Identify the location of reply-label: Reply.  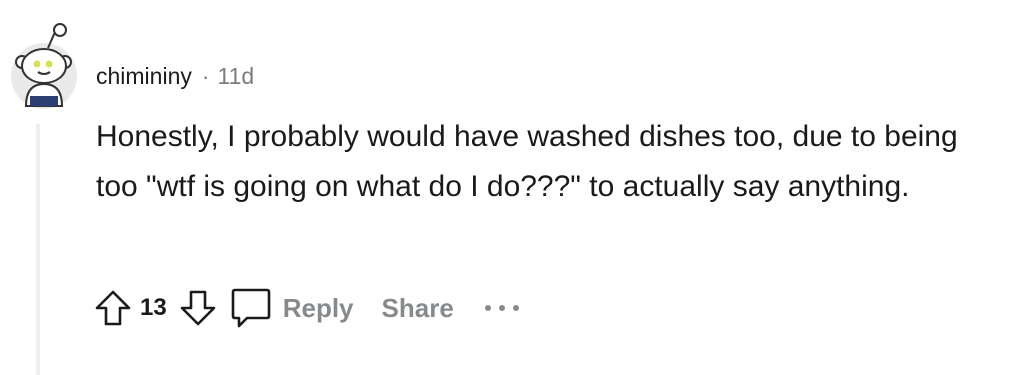
(318, 307).